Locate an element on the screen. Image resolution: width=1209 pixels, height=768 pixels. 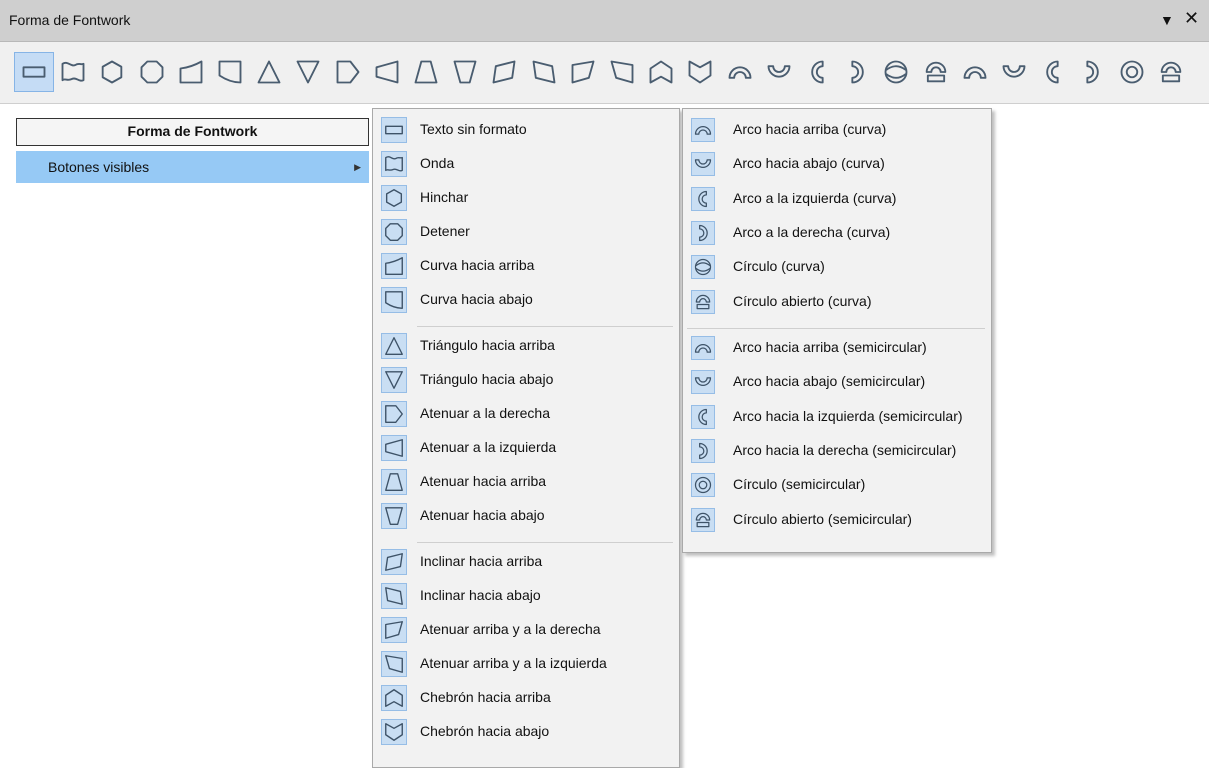
menu-item: Círculo abierto (curva) is located at coordinates (837, 302).